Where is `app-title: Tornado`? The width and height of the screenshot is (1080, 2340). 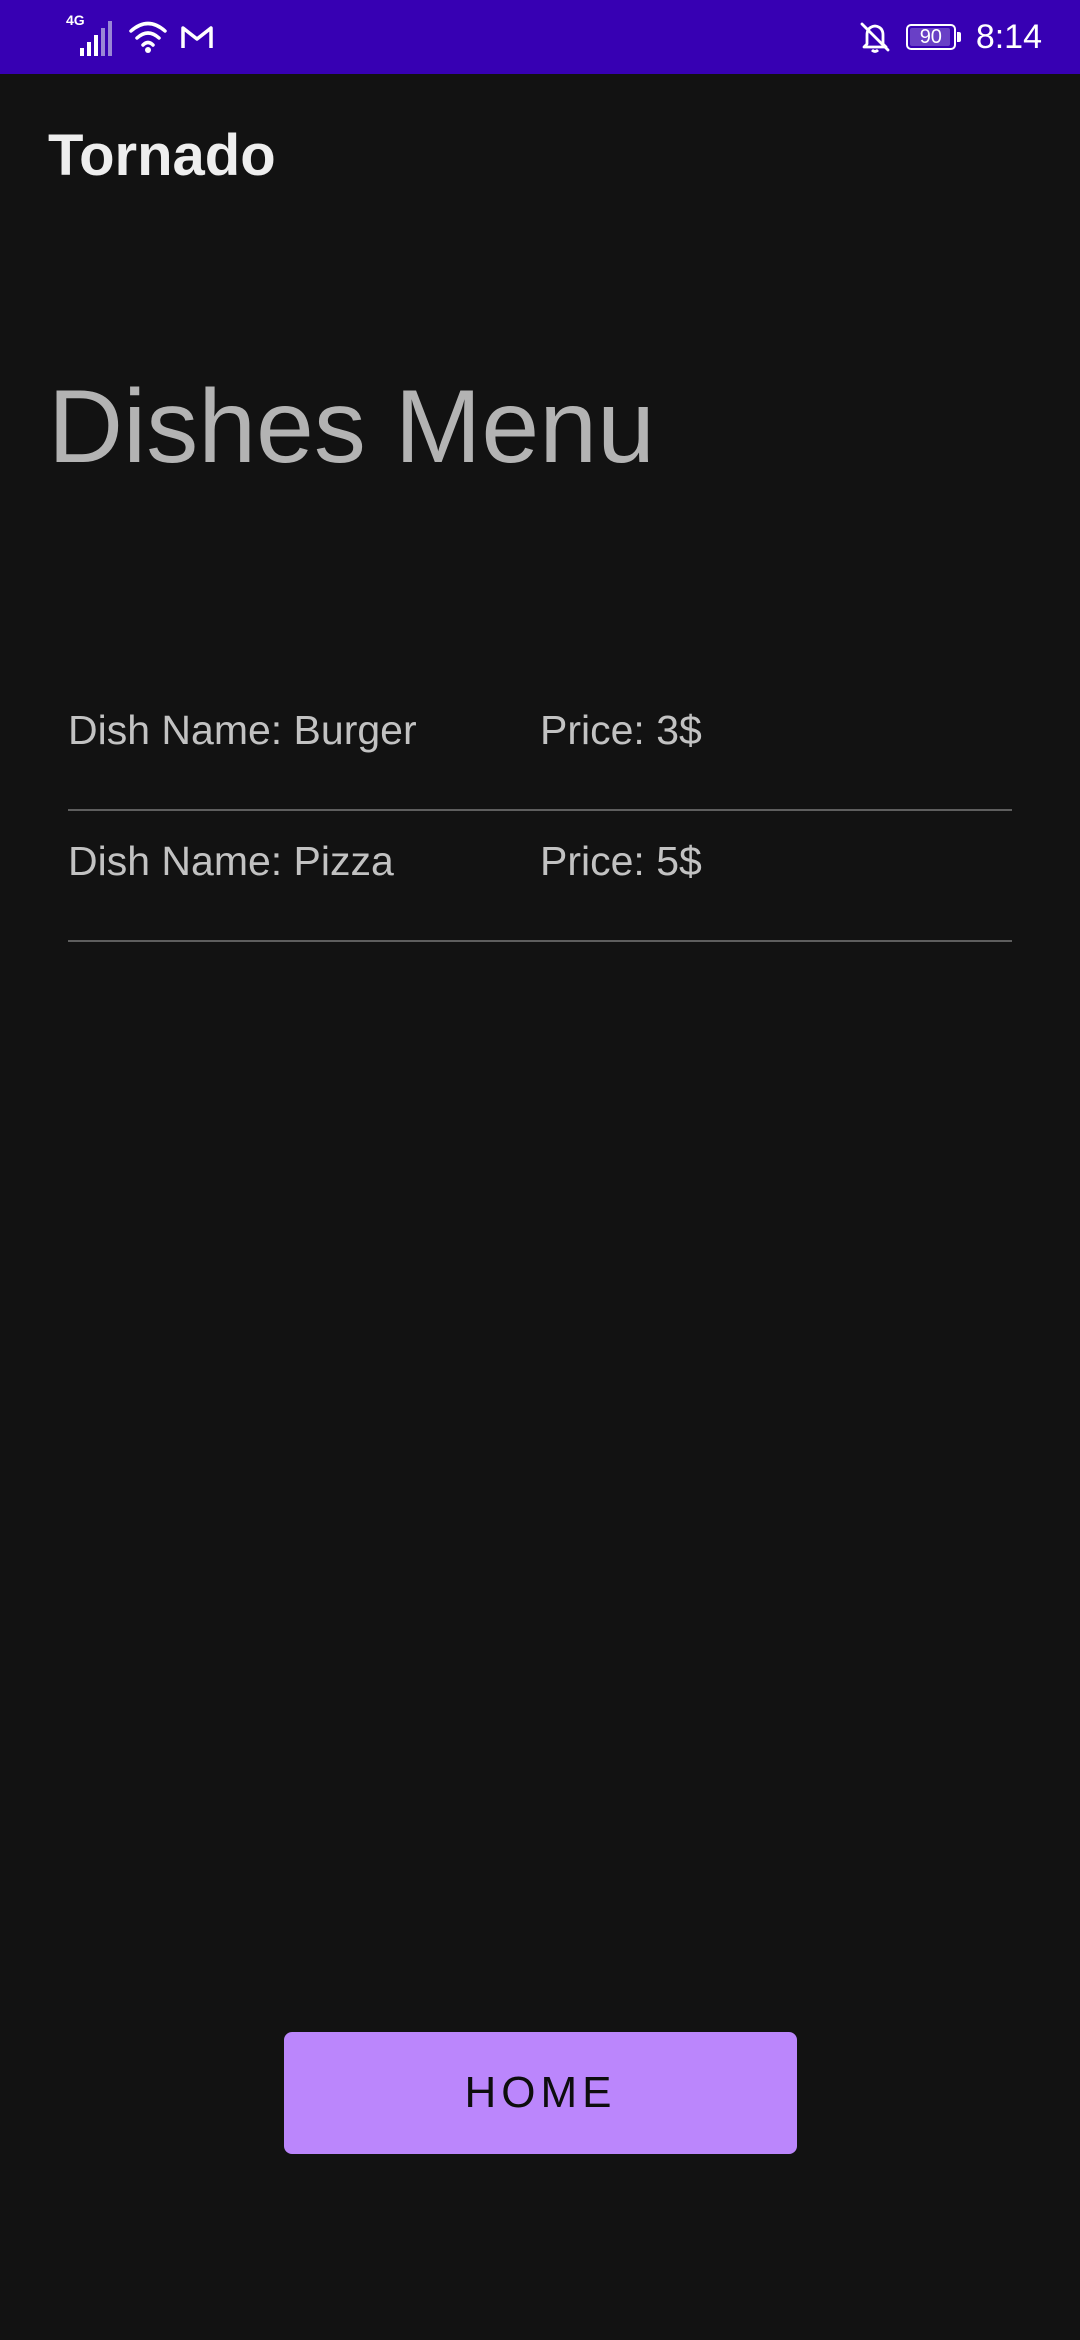
app-title: Tornado is located at coordinates (162, 155).